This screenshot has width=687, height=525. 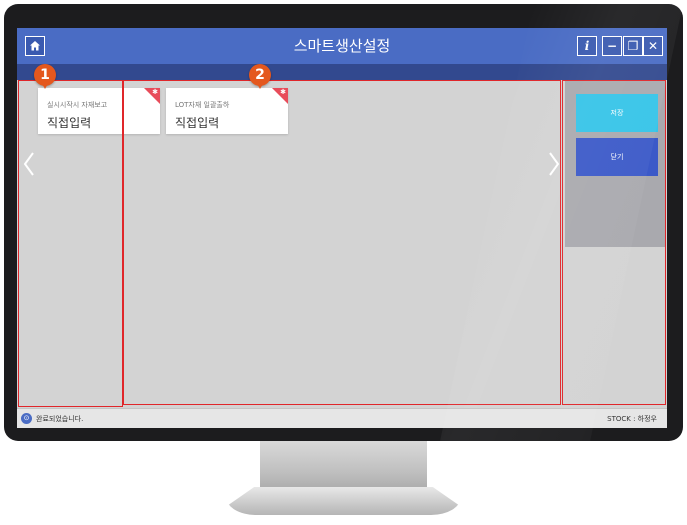 I want to click on monitor-stand-base, so click(x=343, y=501).